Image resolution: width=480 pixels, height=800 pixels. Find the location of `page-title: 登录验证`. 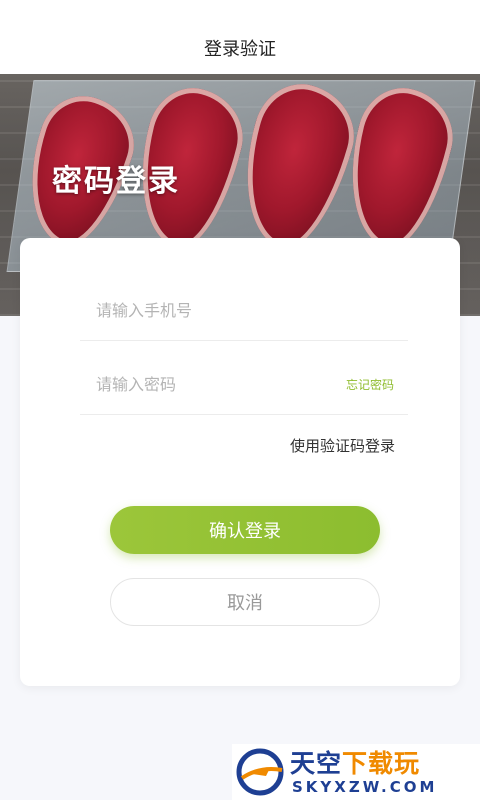

page-title: 登录验证 is located at coordinates (240, 49).